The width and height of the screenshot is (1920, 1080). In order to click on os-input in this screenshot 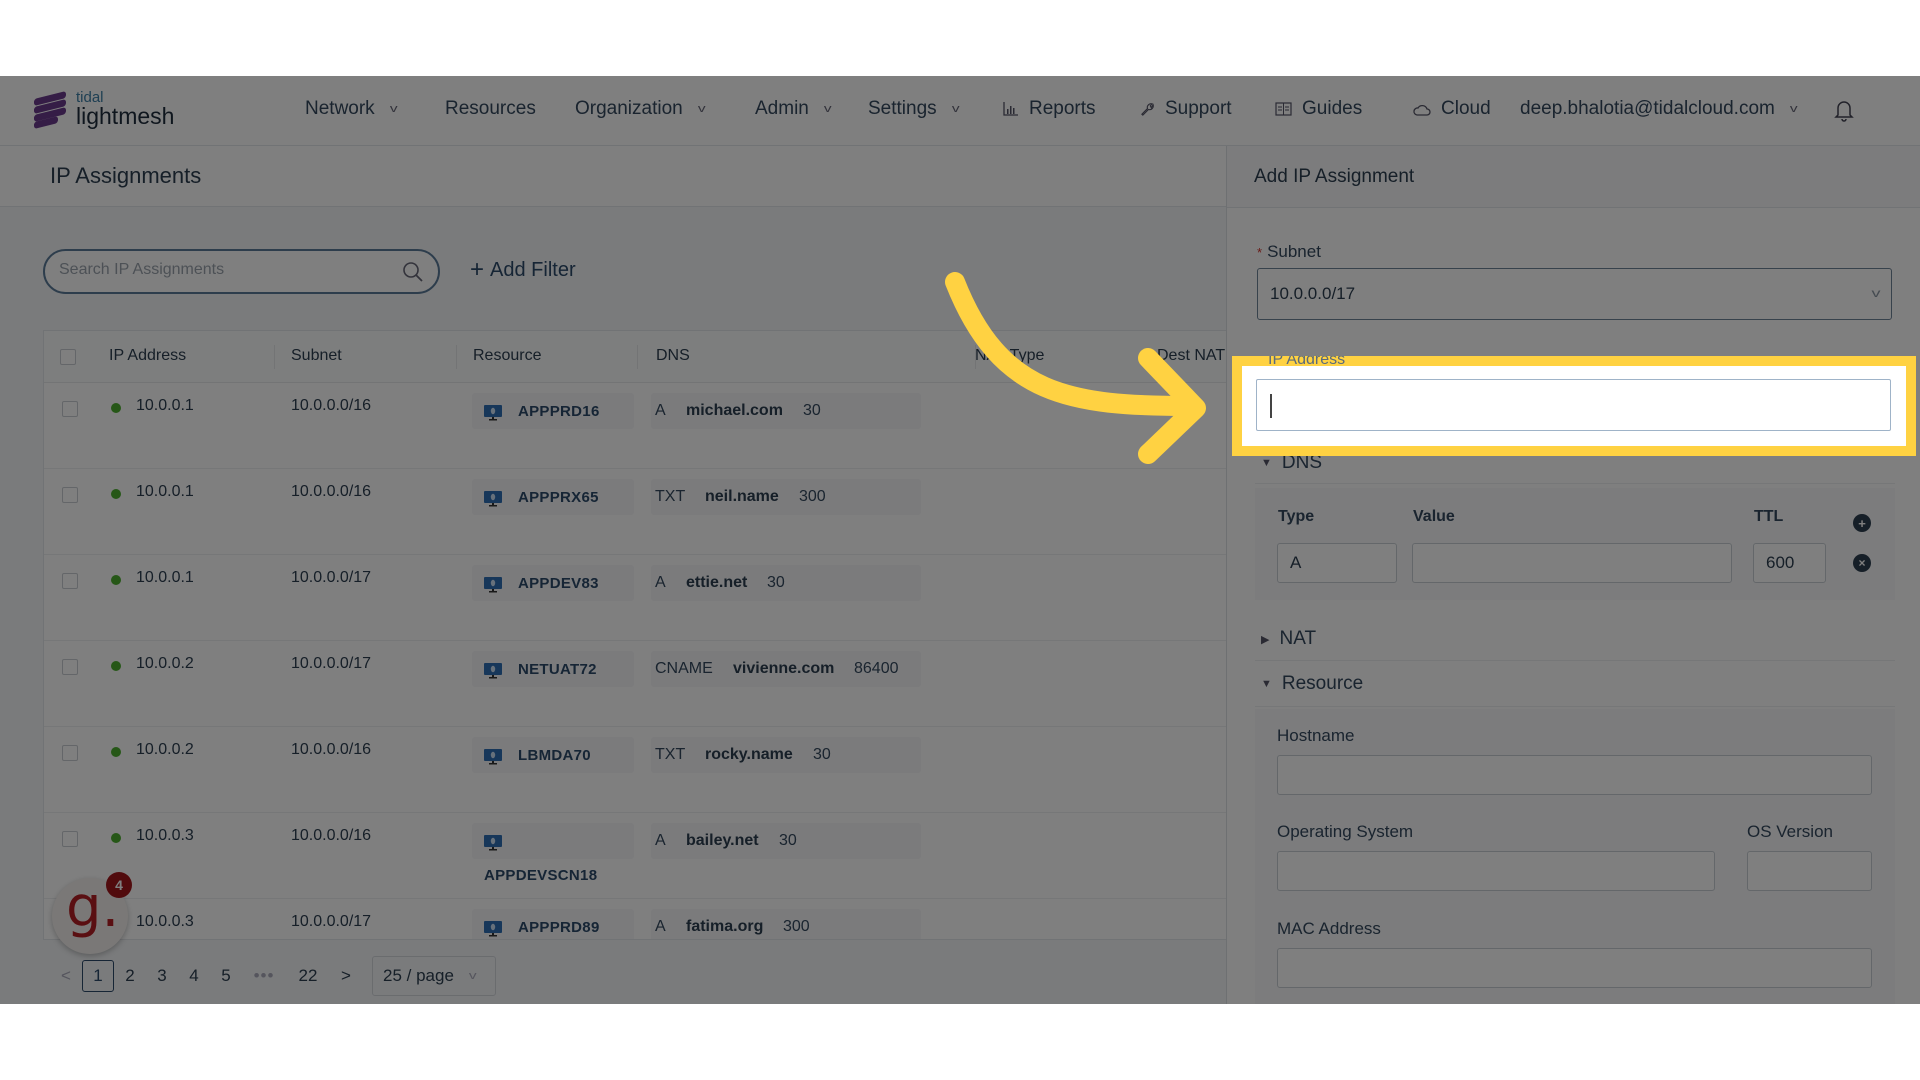, I will do `click(1496, 871)`.